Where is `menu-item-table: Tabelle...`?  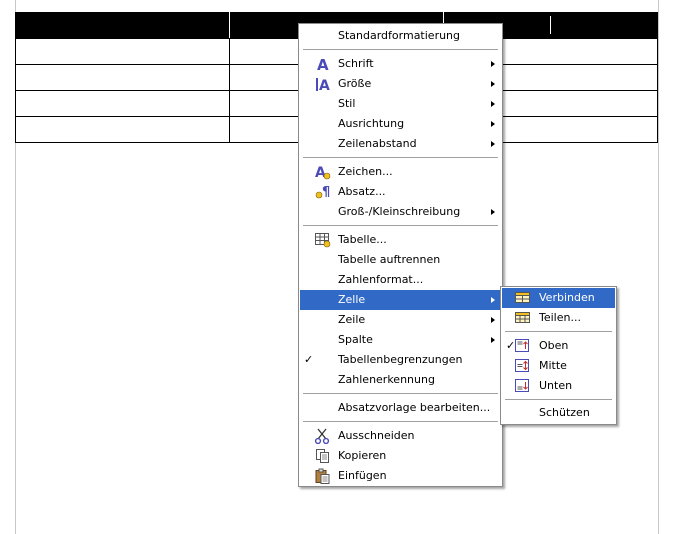 menu-item-table: Tabelle... is located at coordinates (400, 240).